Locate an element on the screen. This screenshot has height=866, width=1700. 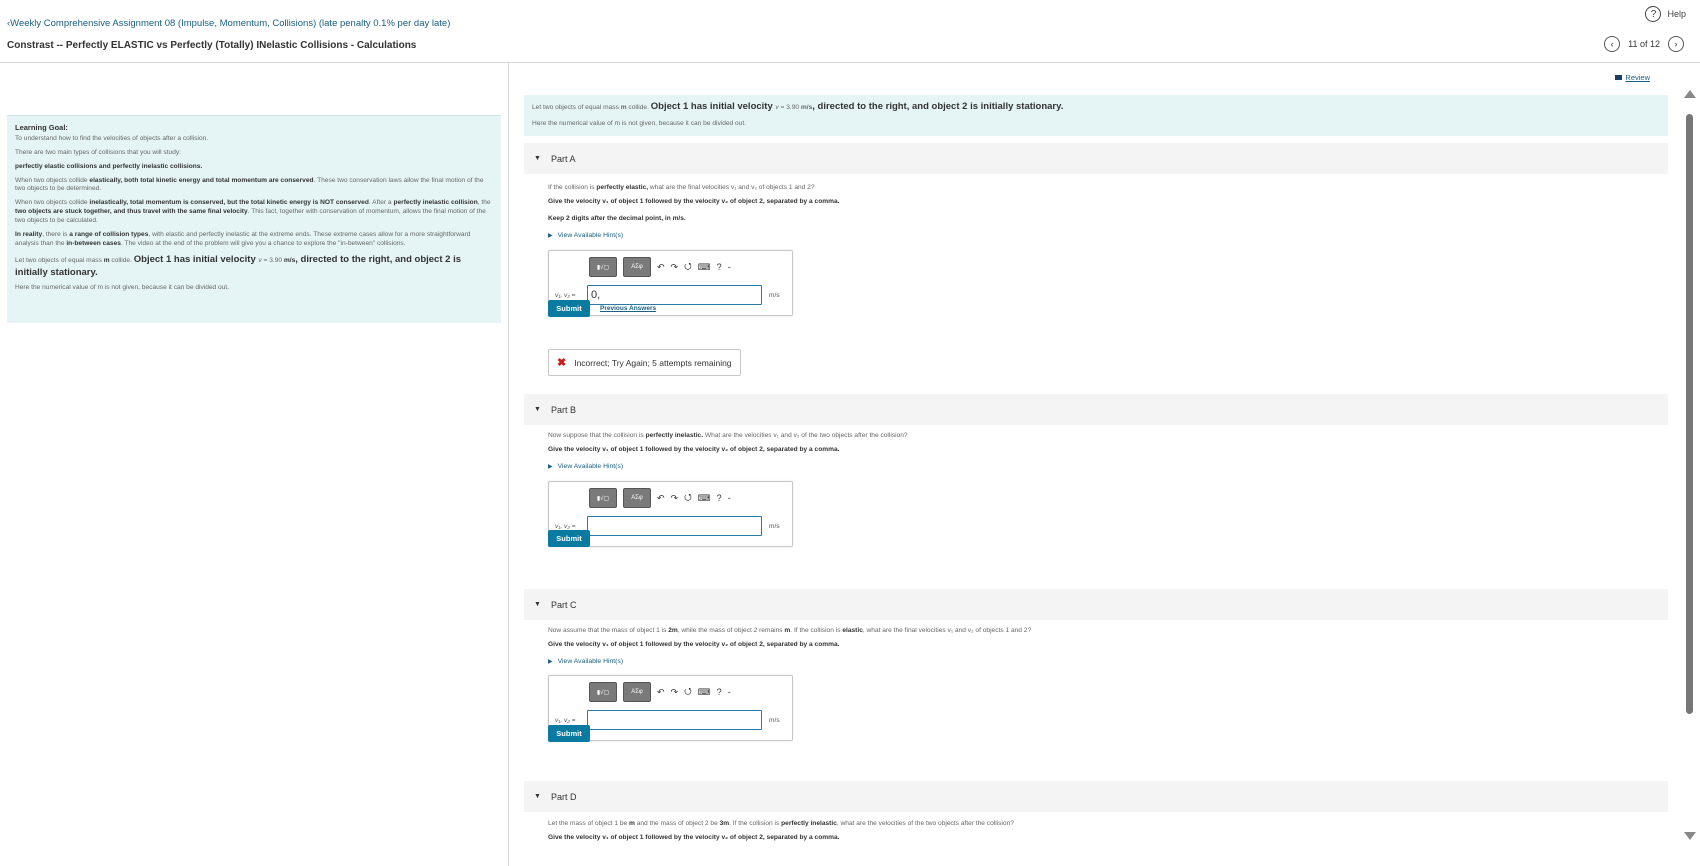
part-c-answer-input is located at coordinates (674, 720).